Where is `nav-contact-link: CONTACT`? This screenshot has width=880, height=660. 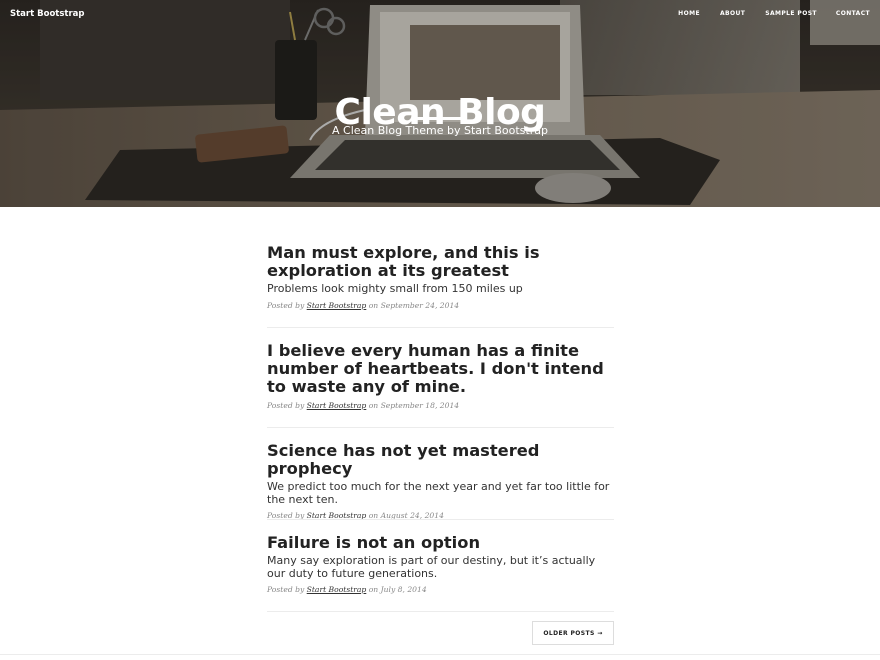 nav-contact-link: CONTACT is located at coordinates (853, 13).